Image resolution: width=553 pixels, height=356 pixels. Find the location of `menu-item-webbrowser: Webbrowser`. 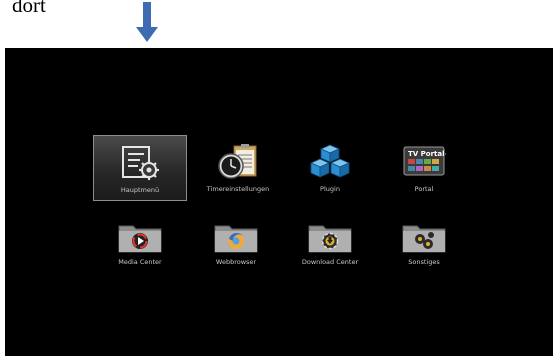

menu-item-webbrowser: Webbrowser is located at coordinates (236, 247).